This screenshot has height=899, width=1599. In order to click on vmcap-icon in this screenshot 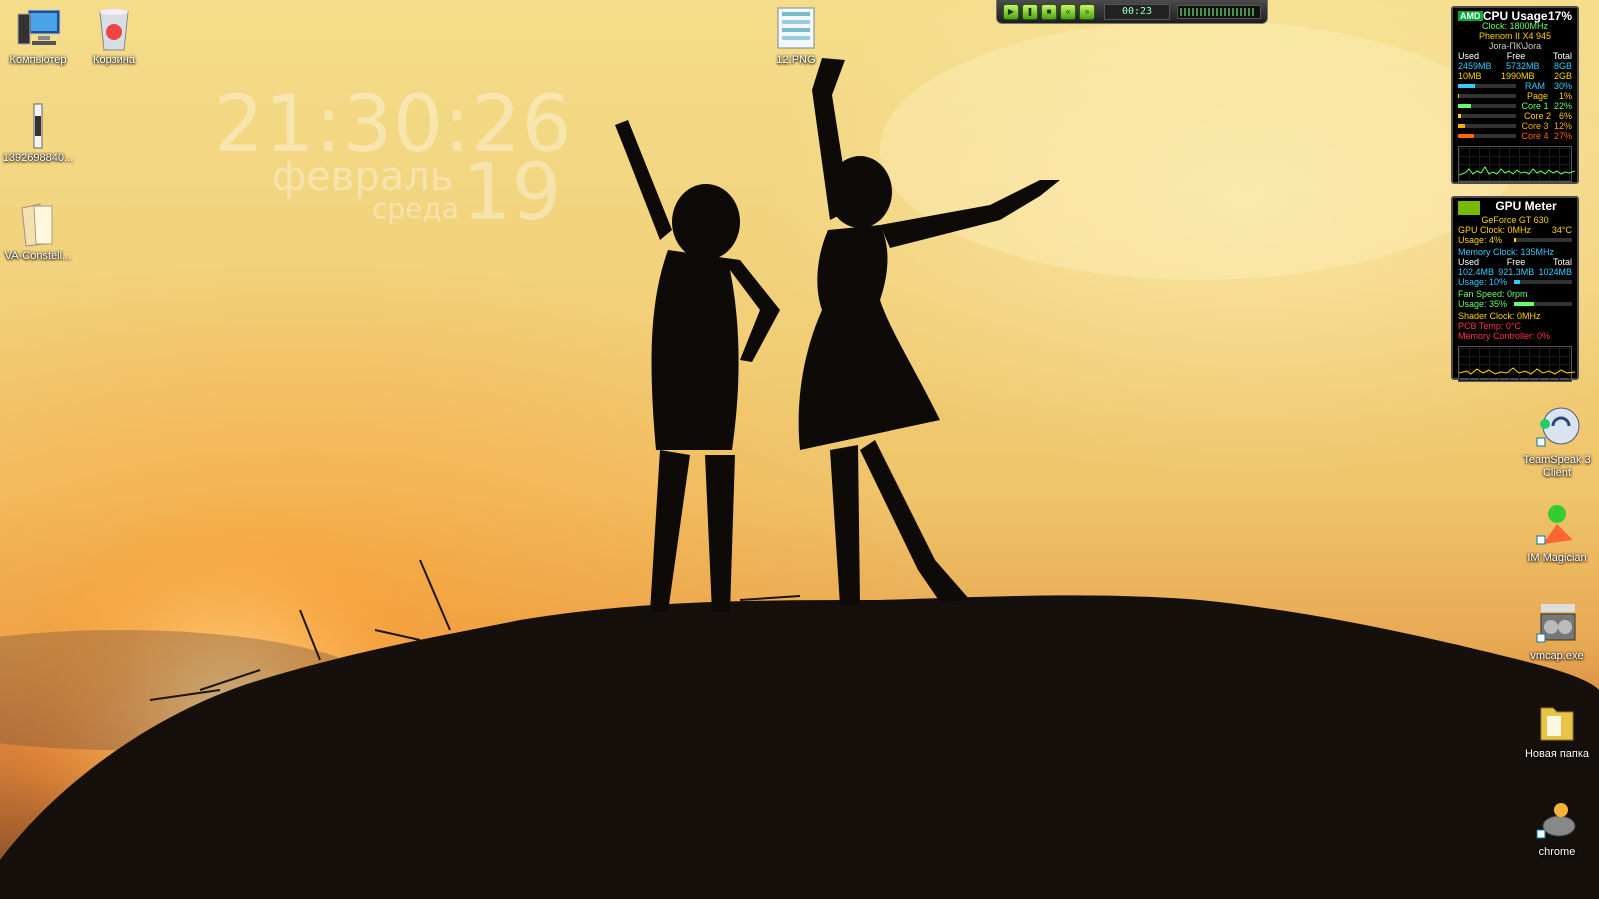, I will do `click(1557, 624)`.